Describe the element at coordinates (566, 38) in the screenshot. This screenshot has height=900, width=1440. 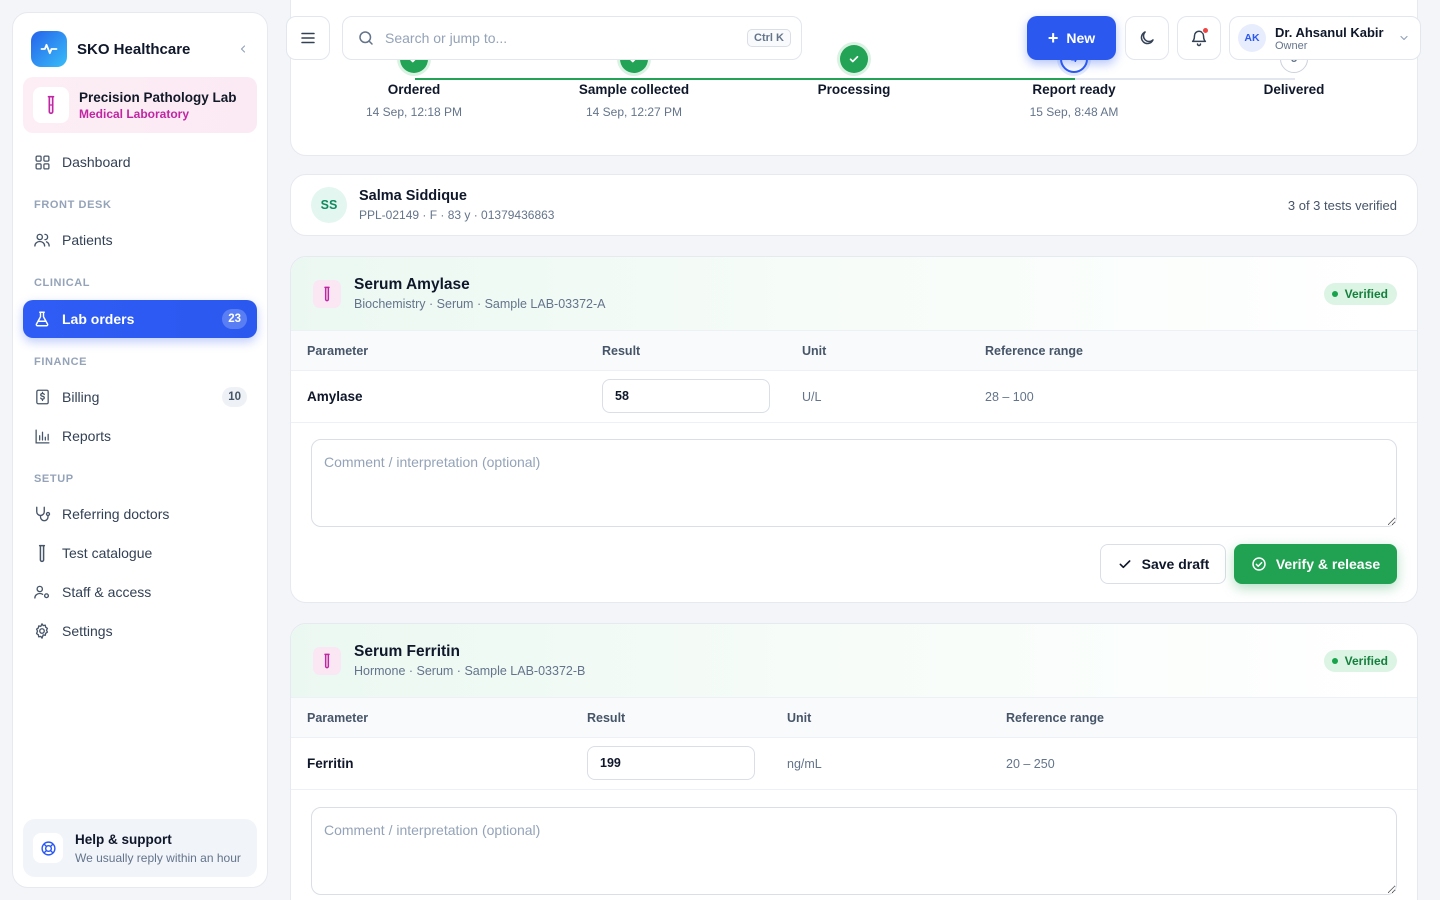
I see `search-input` at that location.